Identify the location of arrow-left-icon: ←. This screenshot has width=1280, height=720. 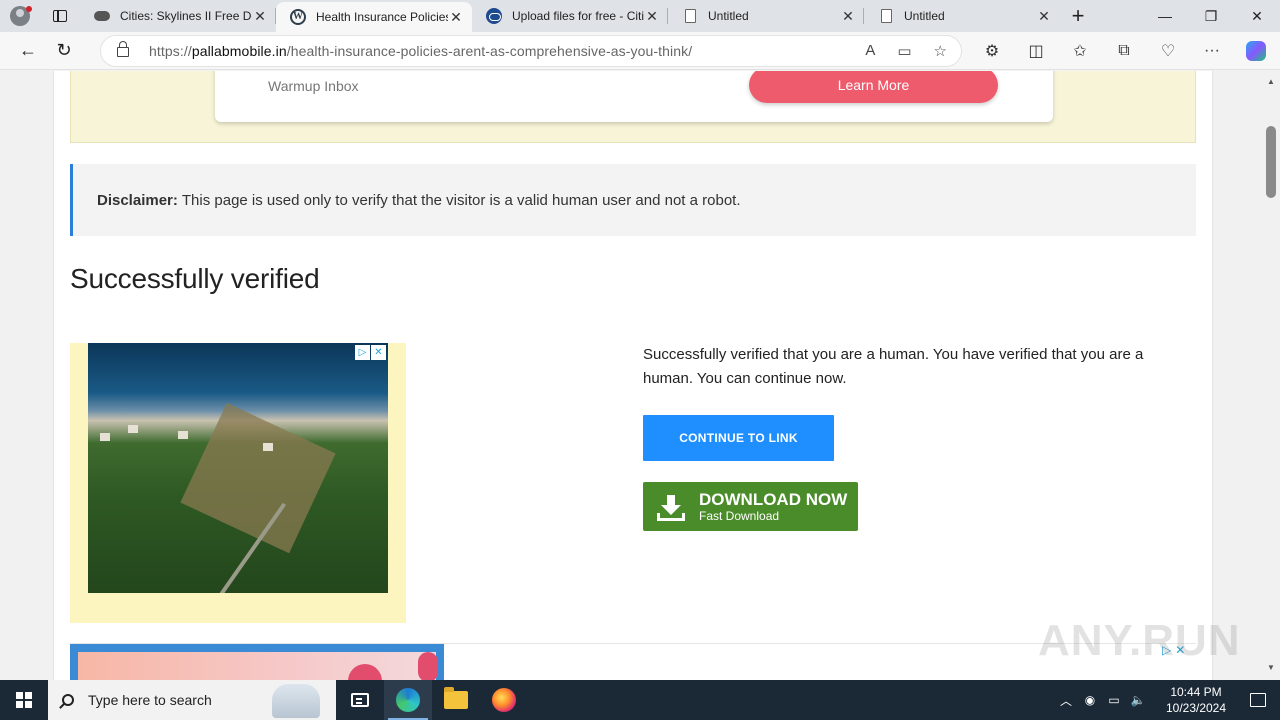
(28, 50).